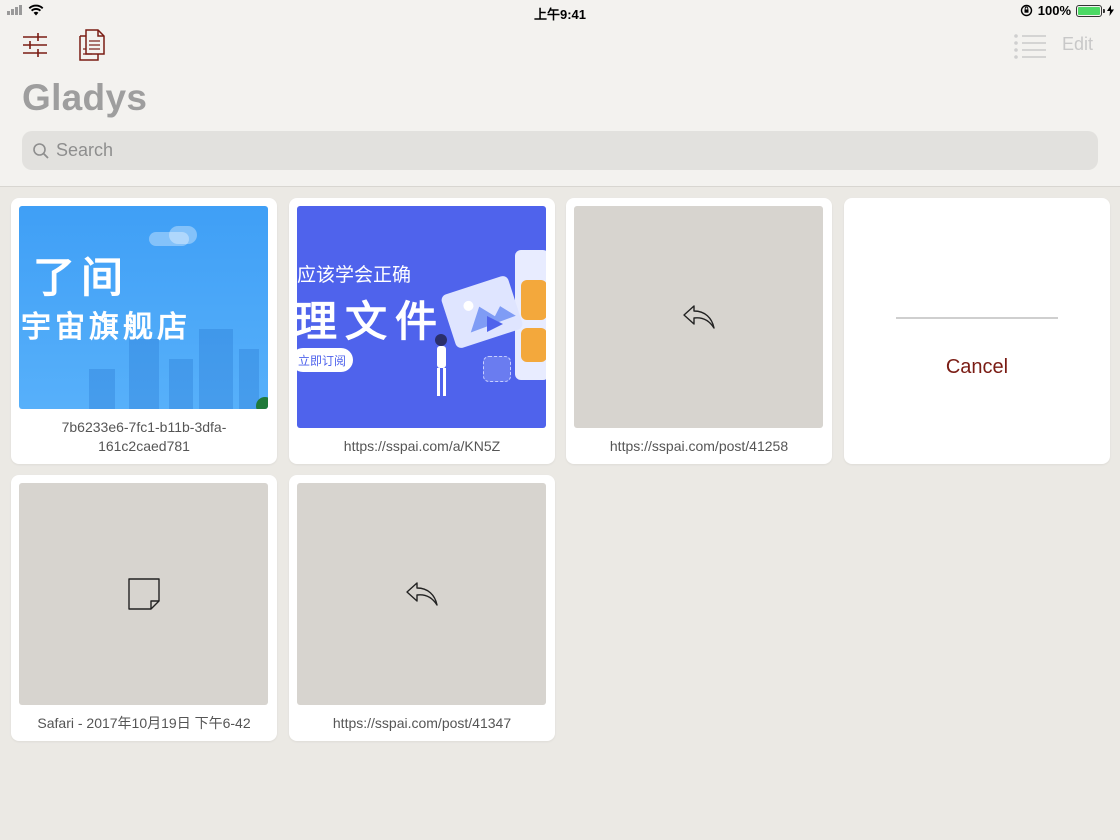  I want to click on item-card: https://sspai.com/post/41258, so click(699, 331).